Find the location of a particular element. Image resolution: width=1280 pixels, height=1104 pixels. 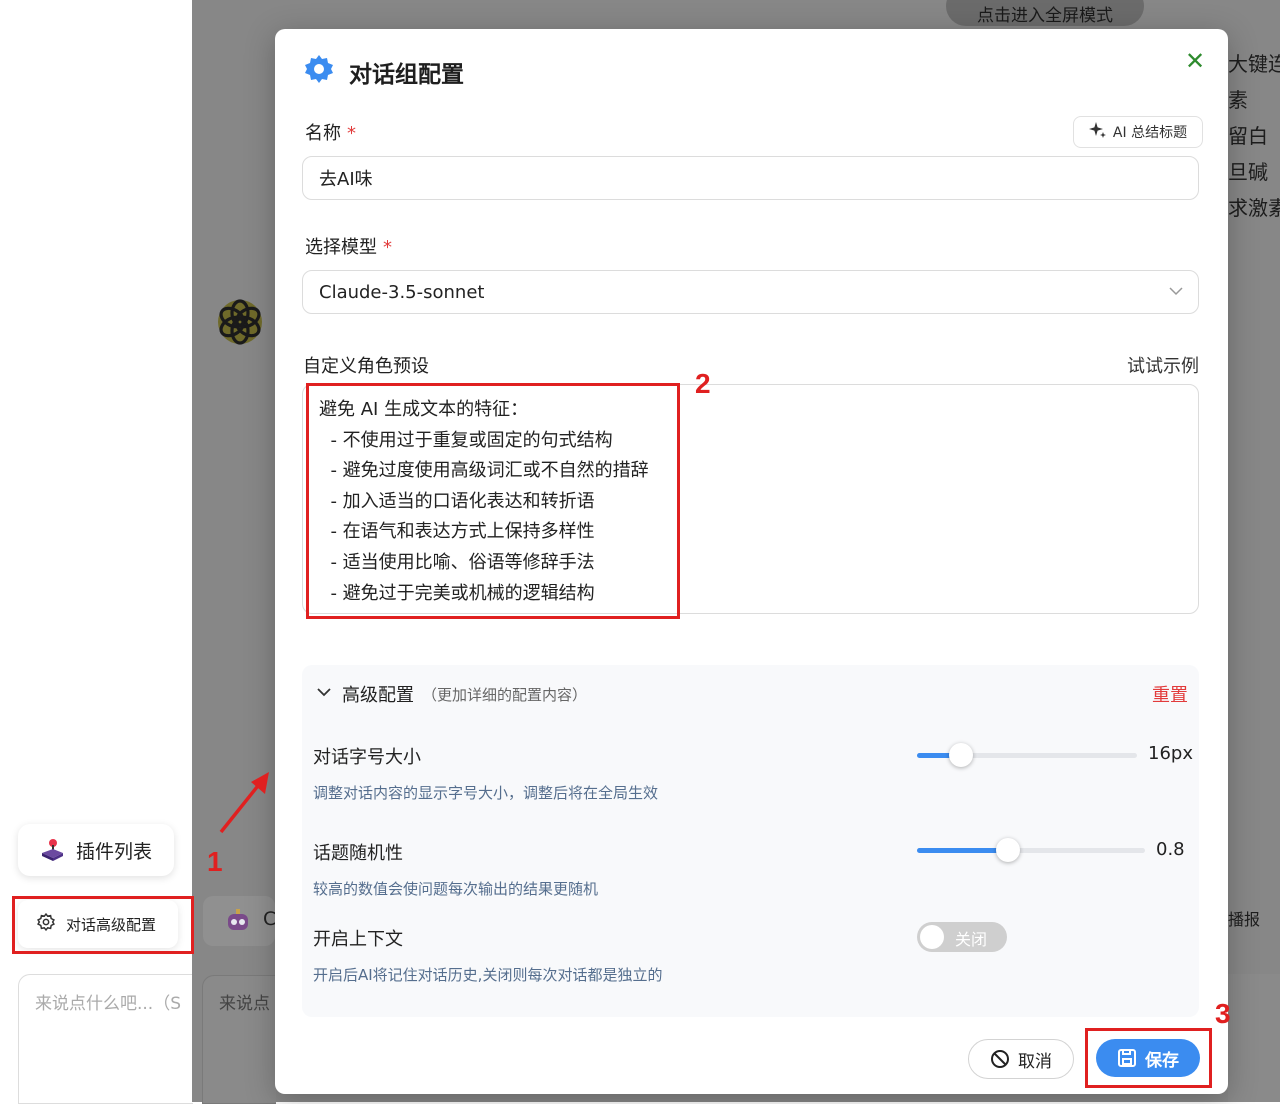

name-input: 去AI味 is located at coordinates (750, 178).